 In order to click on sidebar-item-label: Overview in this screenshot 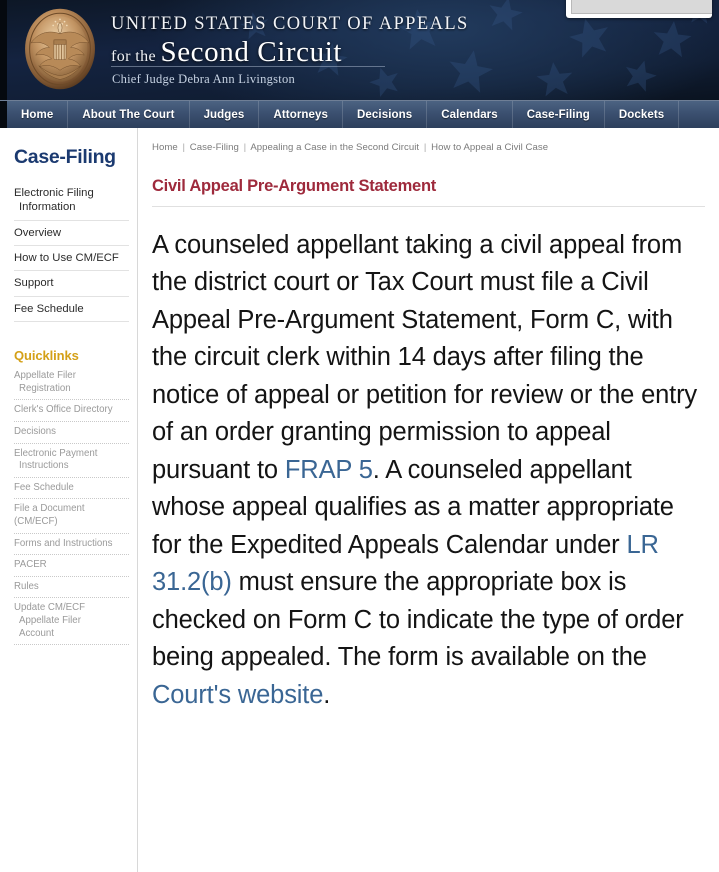, I will do `click(38, 232)`.